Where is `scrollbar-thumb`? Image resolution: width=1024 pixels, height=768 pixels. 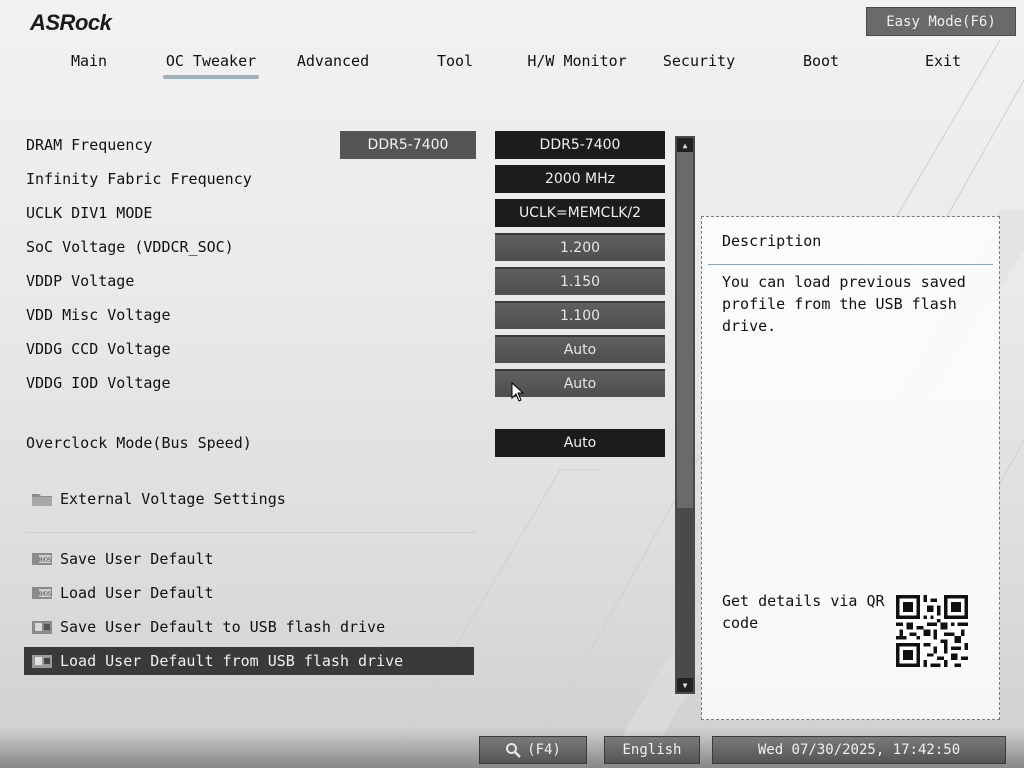 scrollbar-thumb is located at coordinates (685, 330).